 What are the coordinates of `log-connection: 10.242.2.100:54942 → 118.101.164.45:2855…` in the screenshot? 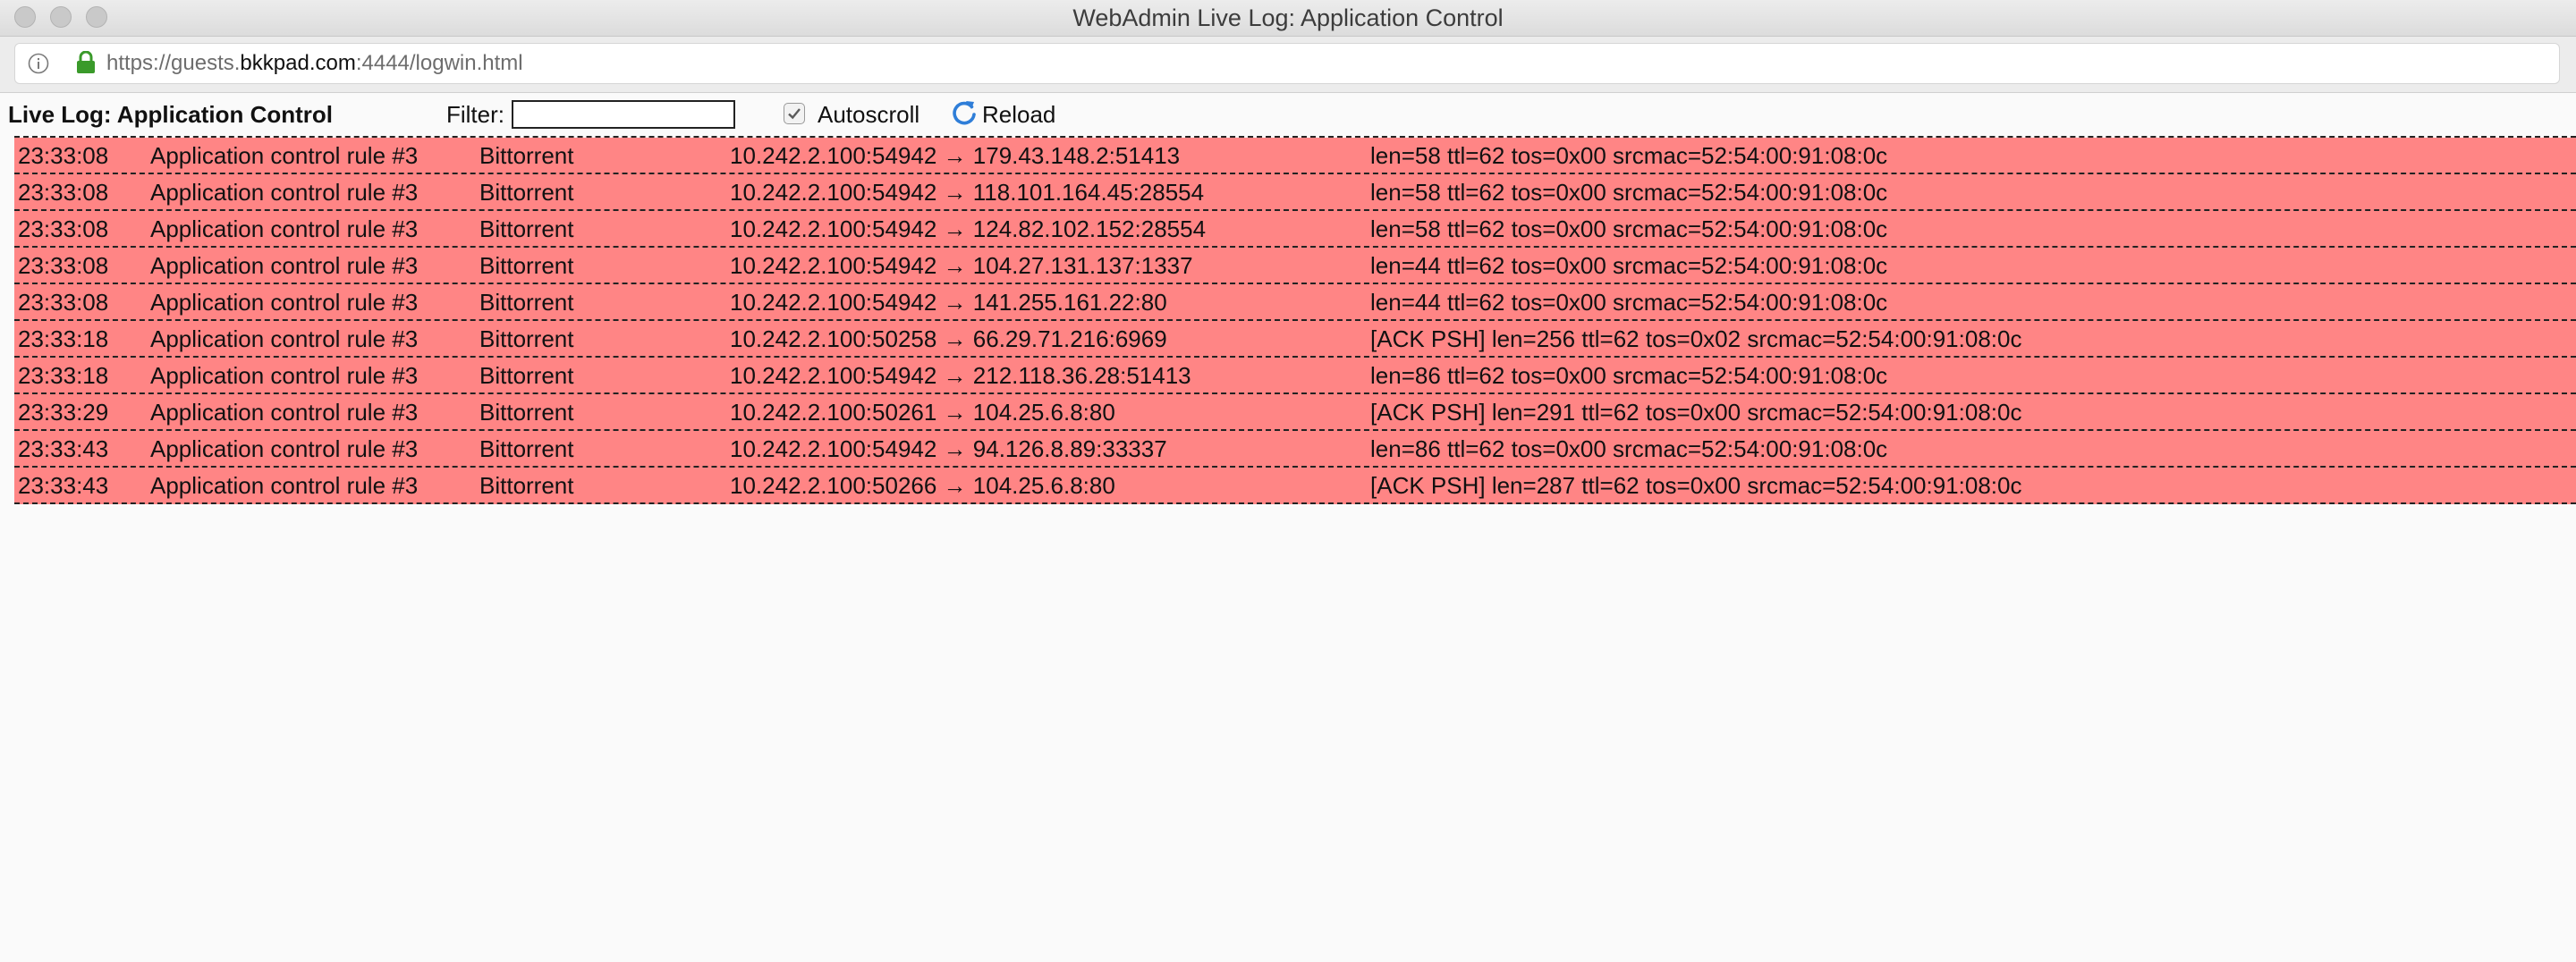 It's located at (967, 192).